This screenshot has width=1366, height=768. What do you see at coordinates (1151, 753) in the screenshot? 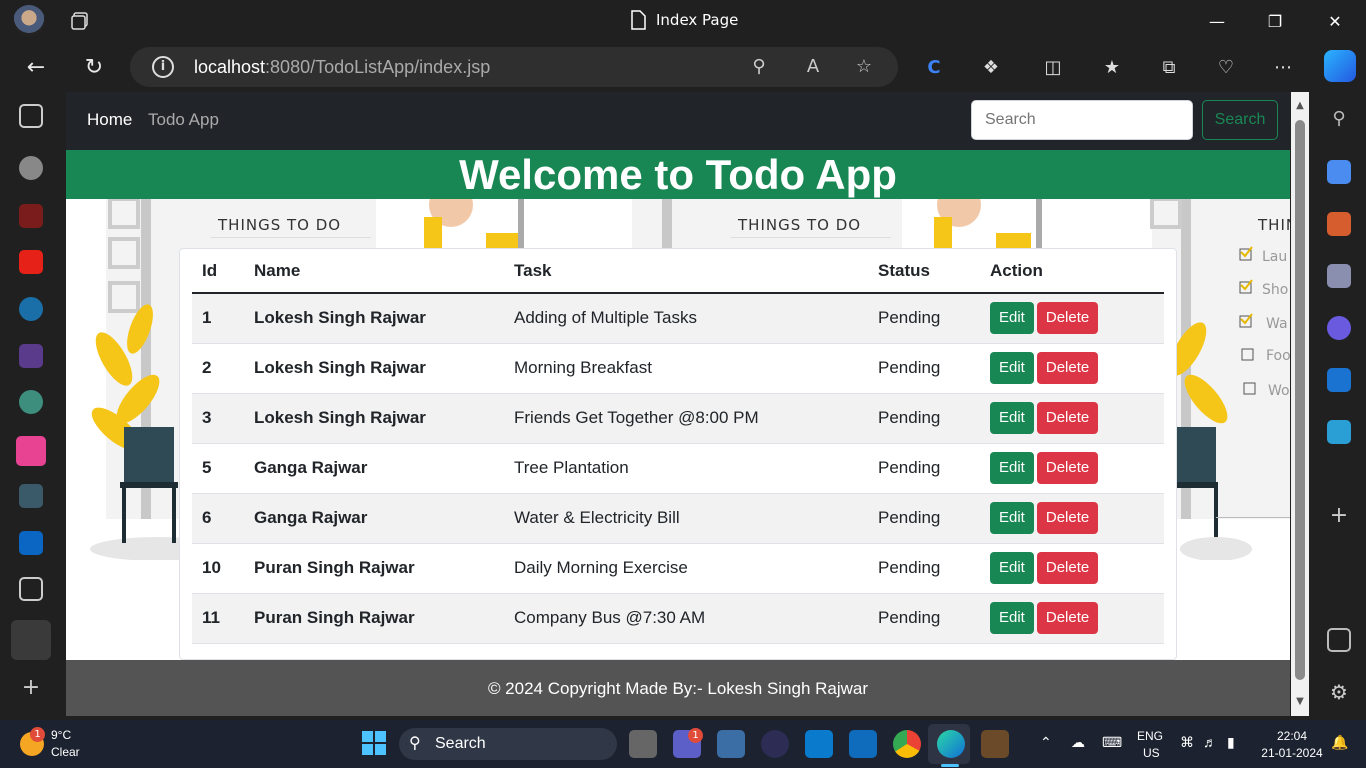
I see `region-indicator: US` at bounding box center [1151, 753].